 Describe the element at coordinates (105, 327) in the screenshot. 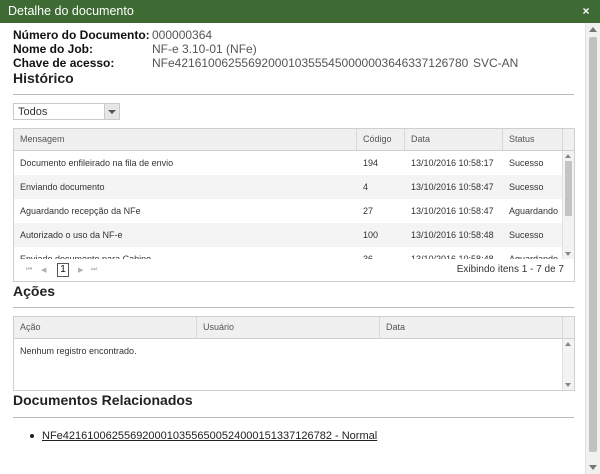

I see `column-header: Ação` at that location.